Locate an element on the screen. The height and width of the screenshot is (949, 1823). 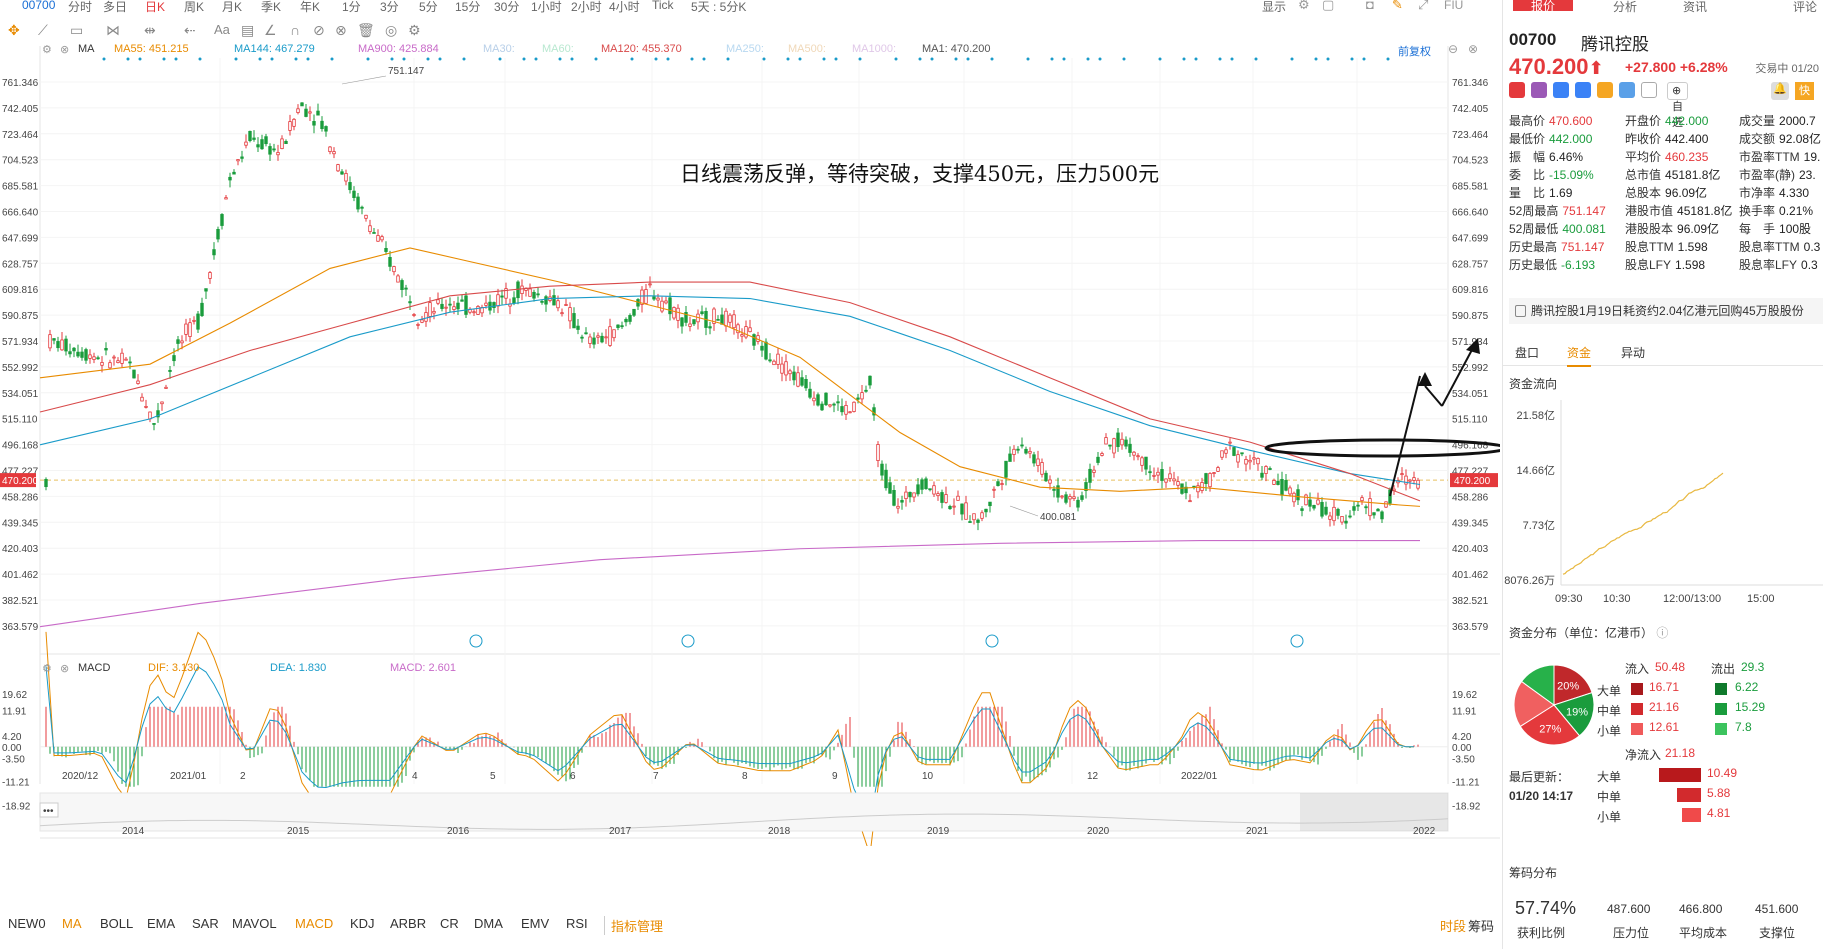
tab-rsi: RSI is located at coordinates (577, 923).